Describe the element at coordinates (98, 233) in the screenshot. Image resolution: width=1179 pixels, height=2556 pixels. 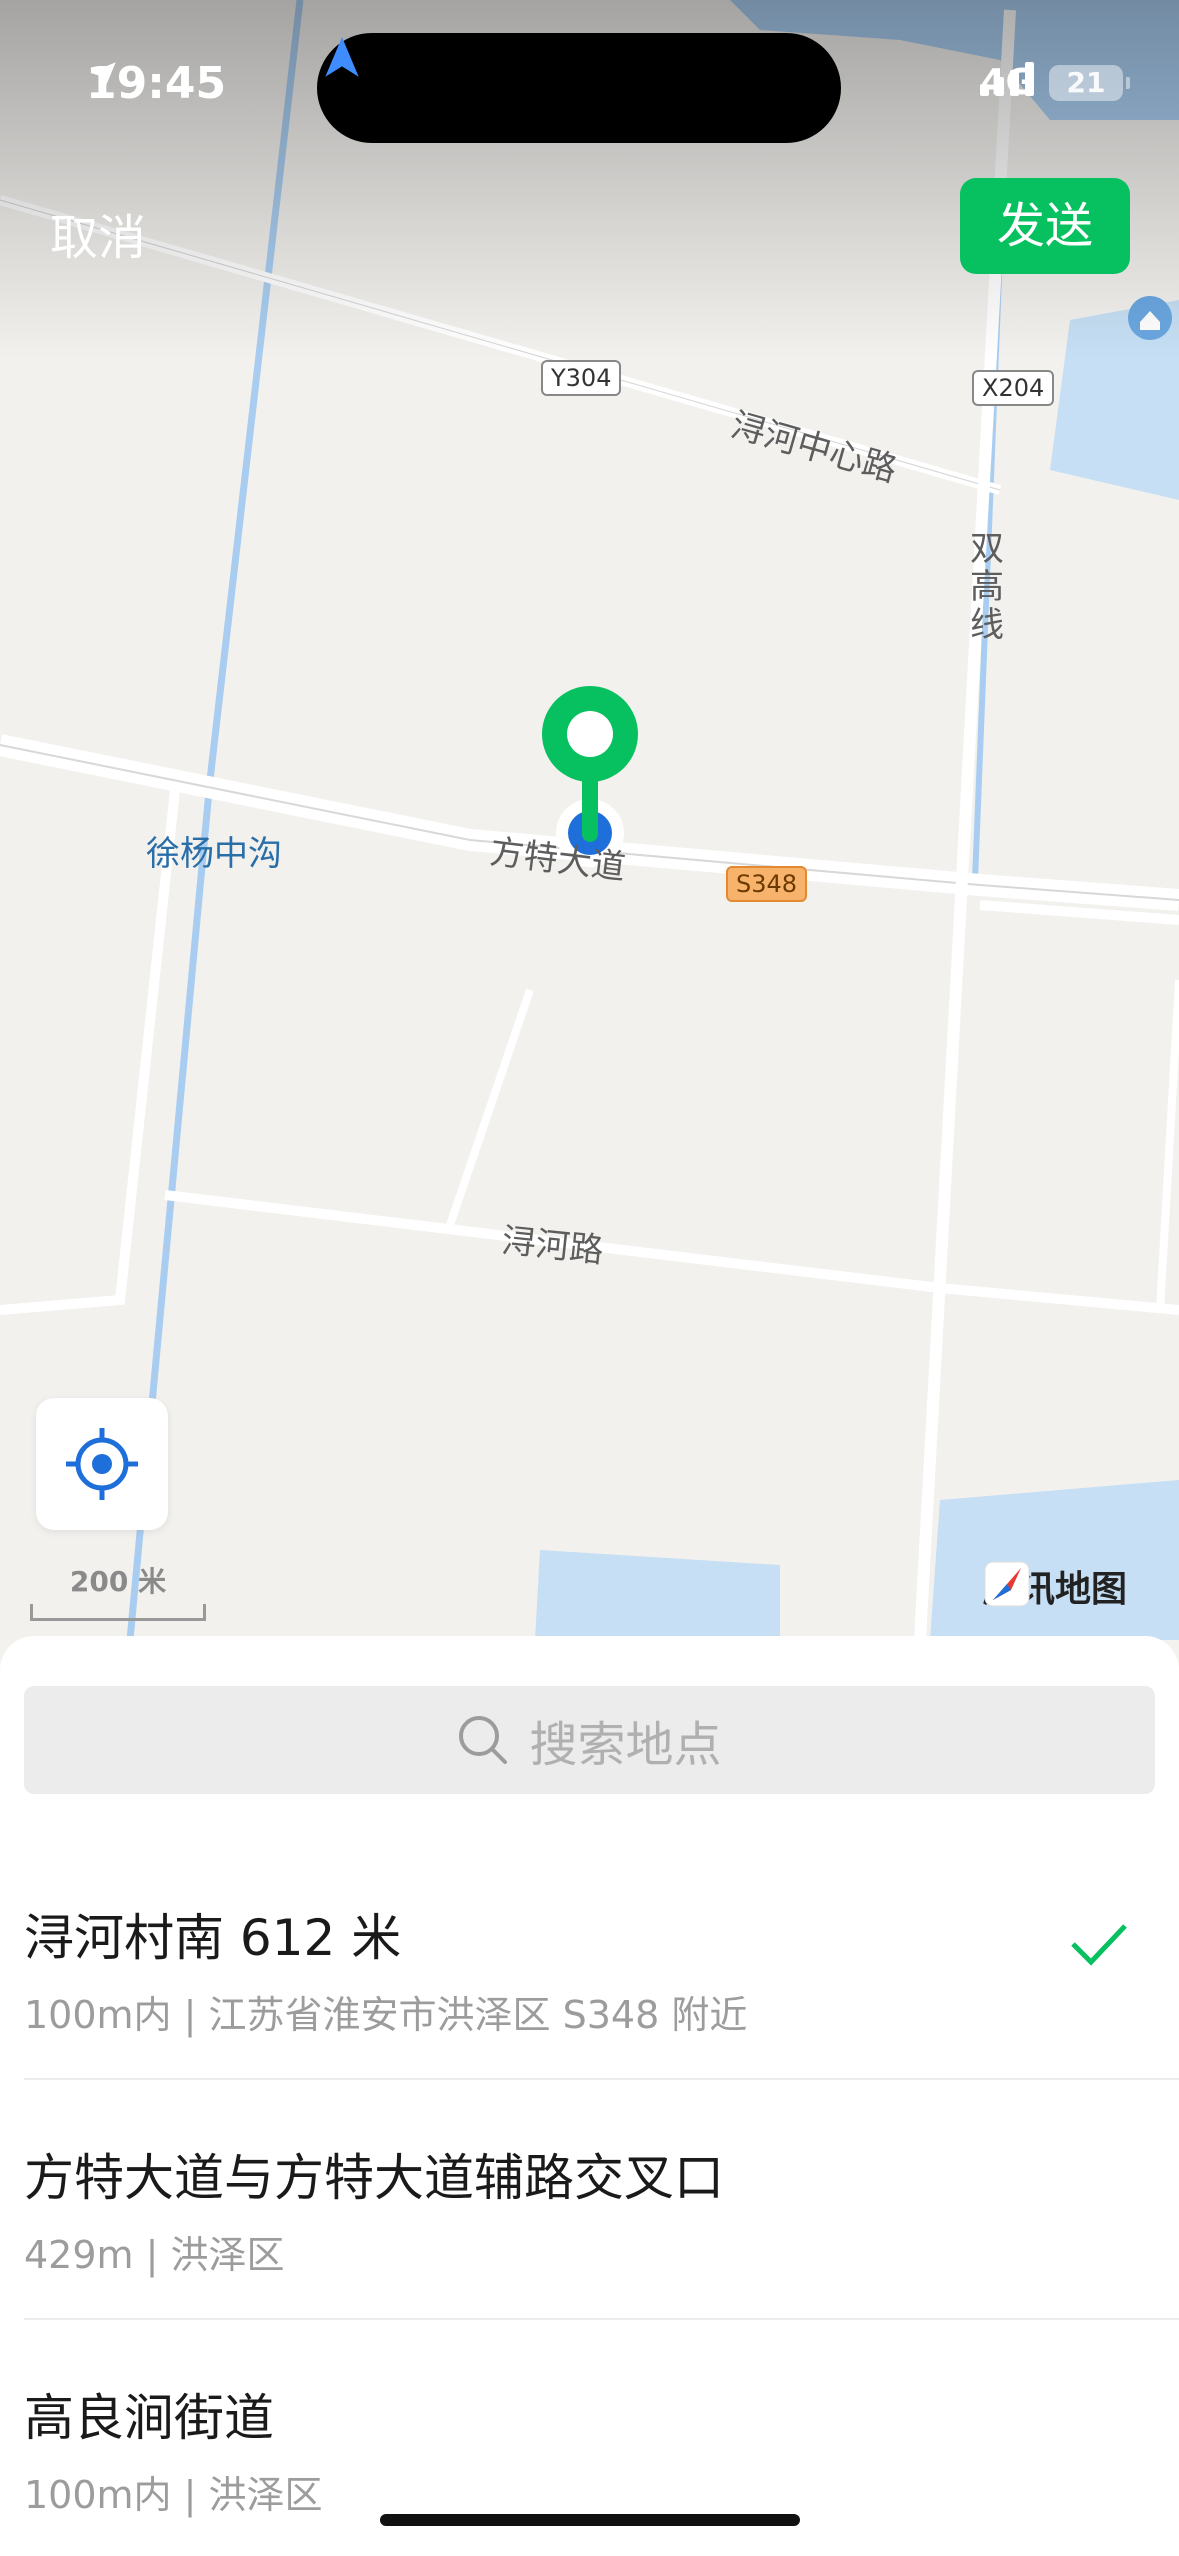
I see `cancel-button: 取消` at that location.